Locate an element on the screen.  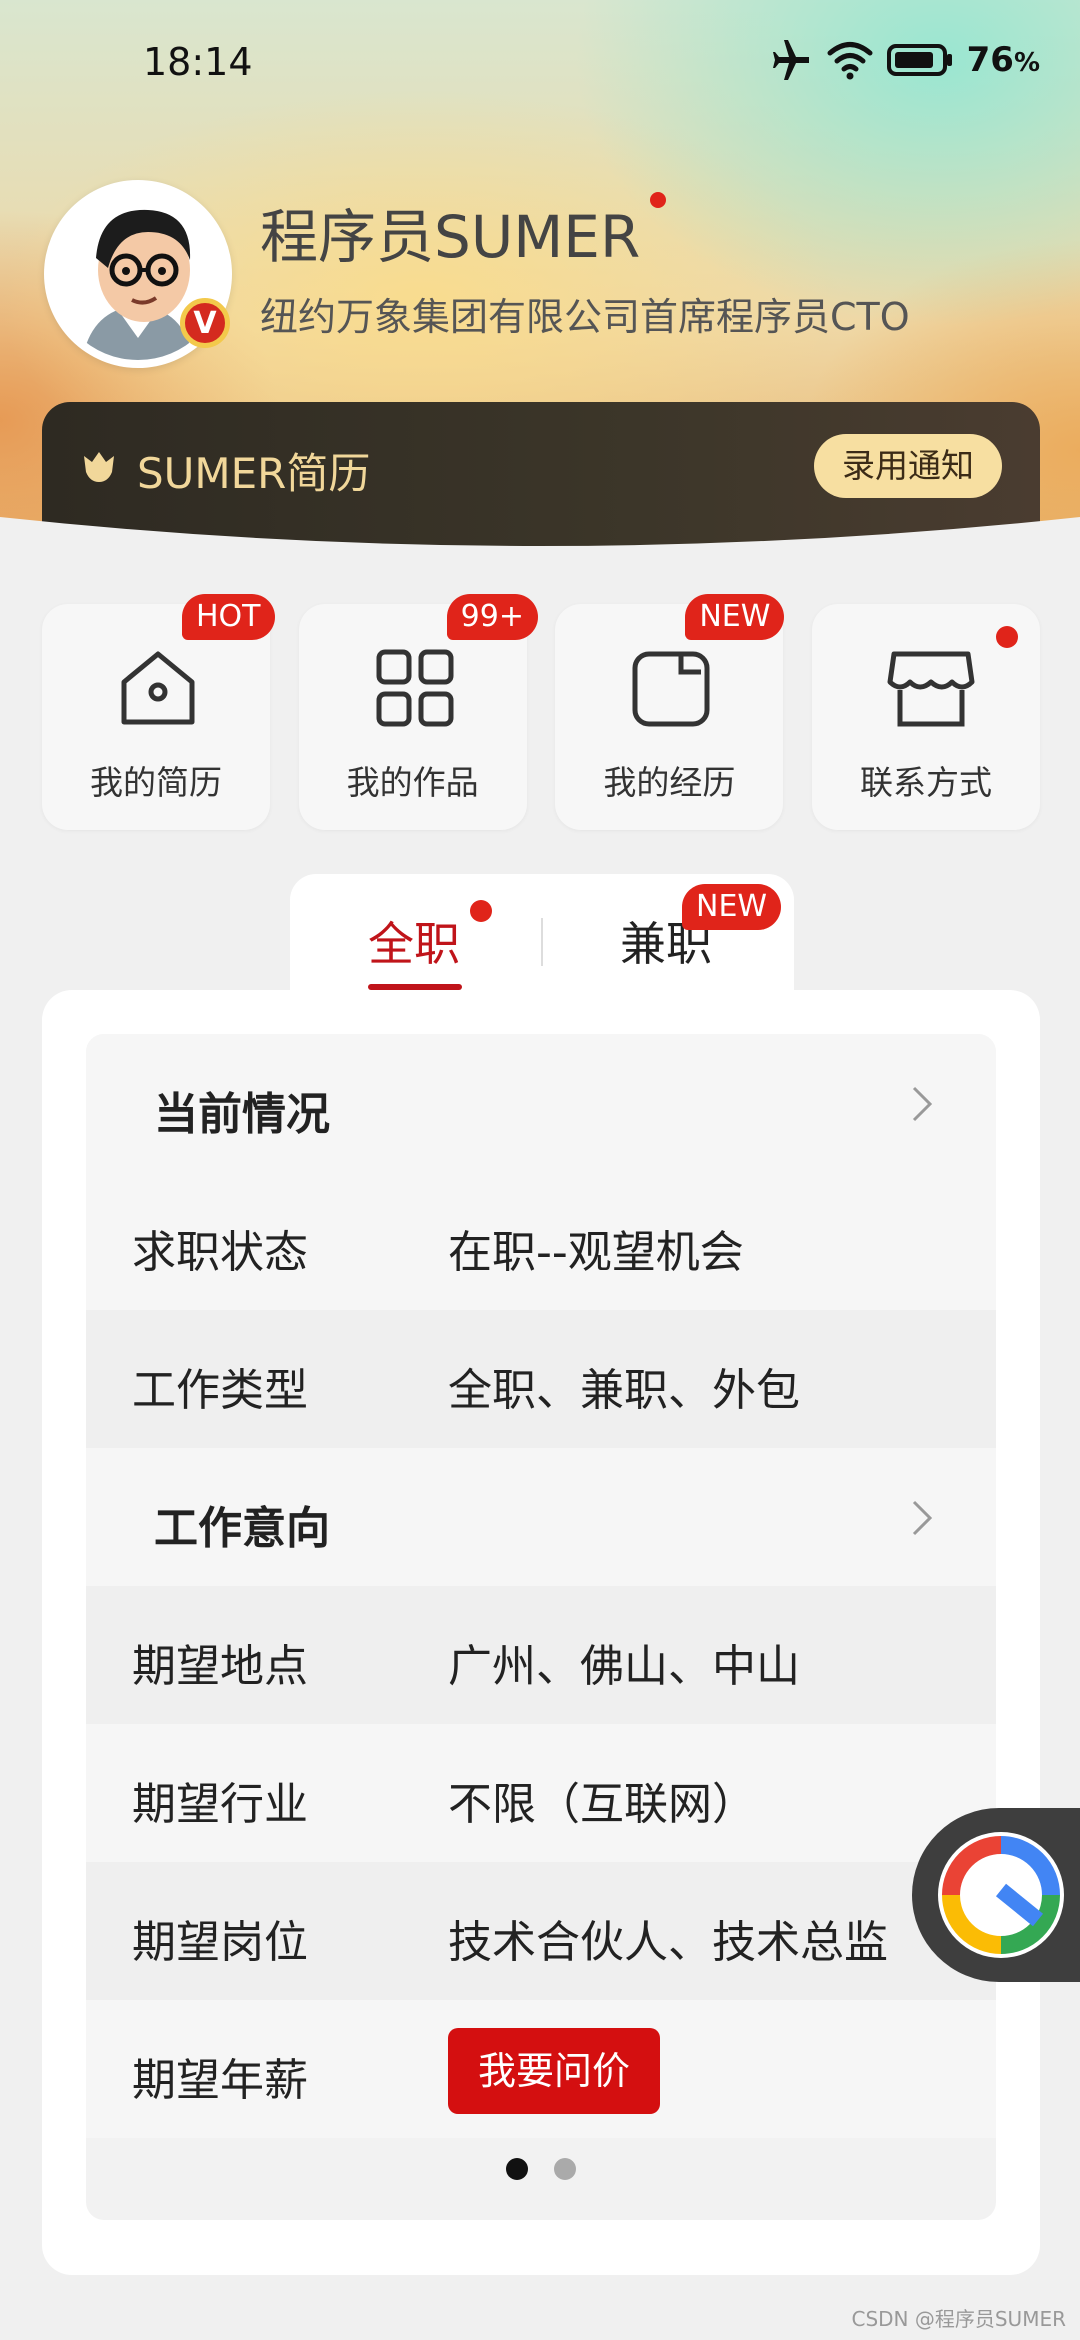
shortcut-label: 我的经历 is located at coordinates (669, 782).